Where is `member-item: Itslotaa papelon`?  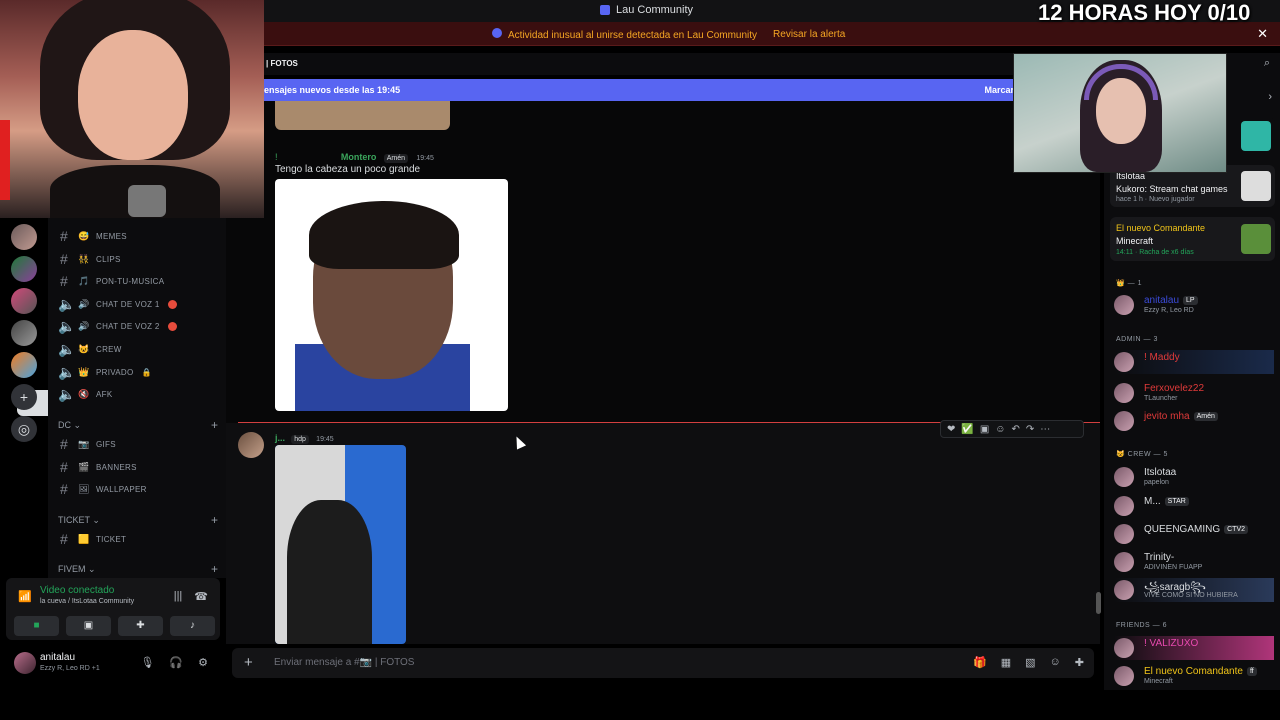 member-item: Itslotaa papelon is located at coordinates (1194, 477).